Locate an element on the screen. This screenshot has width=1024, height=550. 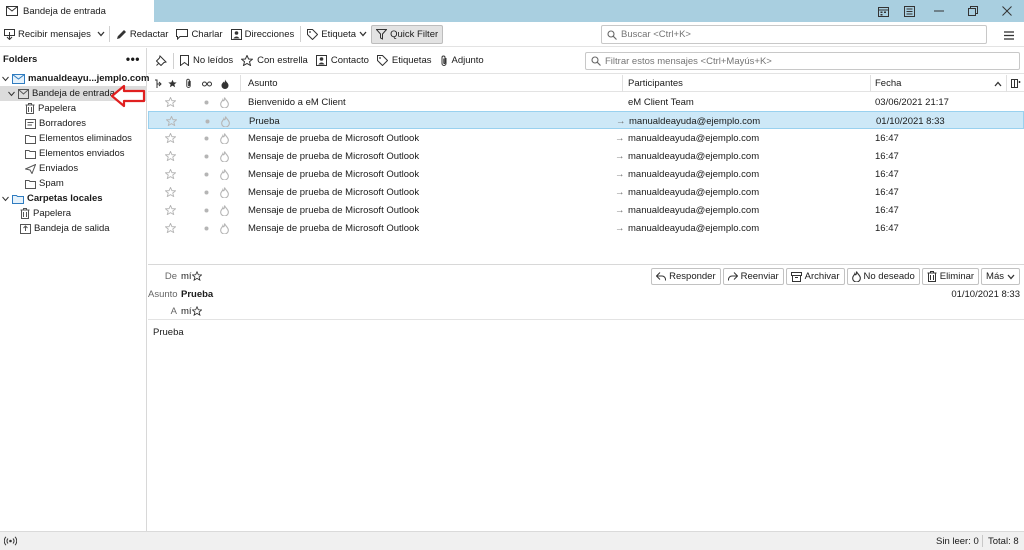
filter-unread-button: No leídos is located at coordinates (206, 61).